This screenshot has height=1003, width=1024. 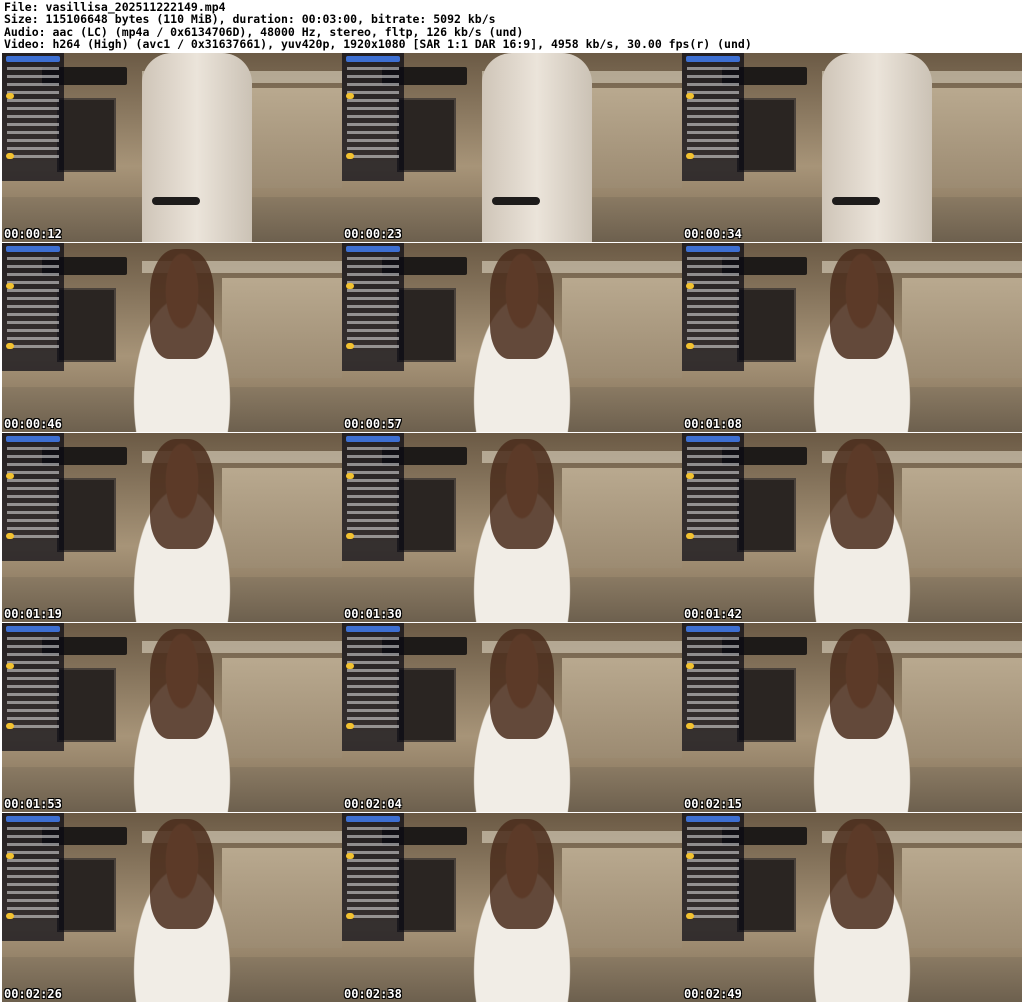 I want to click on video-thumbnail: 00:00:57, so click(x=512, y=337).